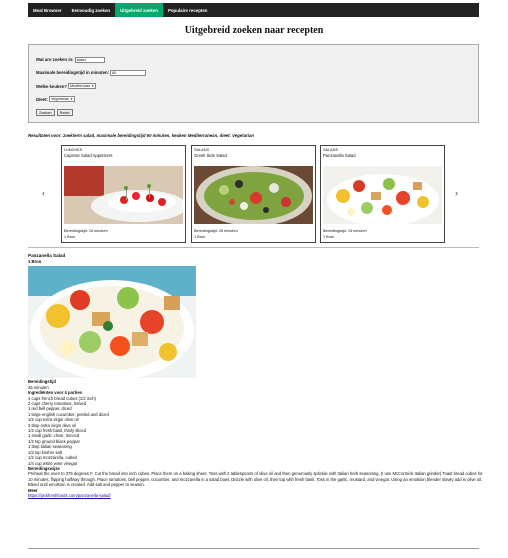 This screenshot has width=508, height=558. I want to click on recipe-photo-caprese, so click(123, 195).